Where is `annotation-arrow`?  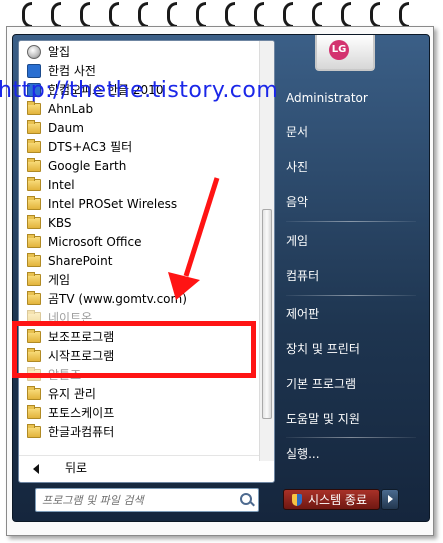 annotation-arrow is located at coordinates (194, 238).